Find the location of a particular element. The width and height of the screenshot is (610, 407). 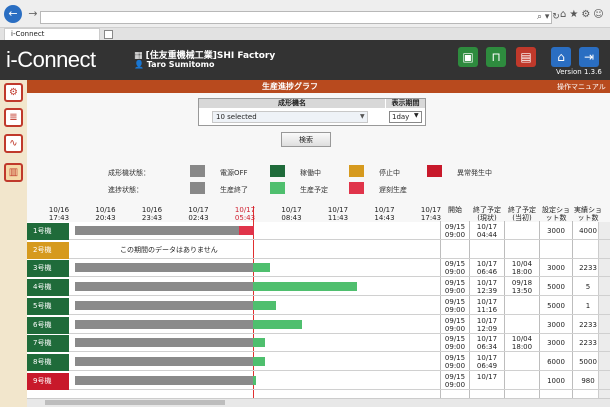

user-name: 👤 Taro Sumitomo is located at coordinates (174, 64).